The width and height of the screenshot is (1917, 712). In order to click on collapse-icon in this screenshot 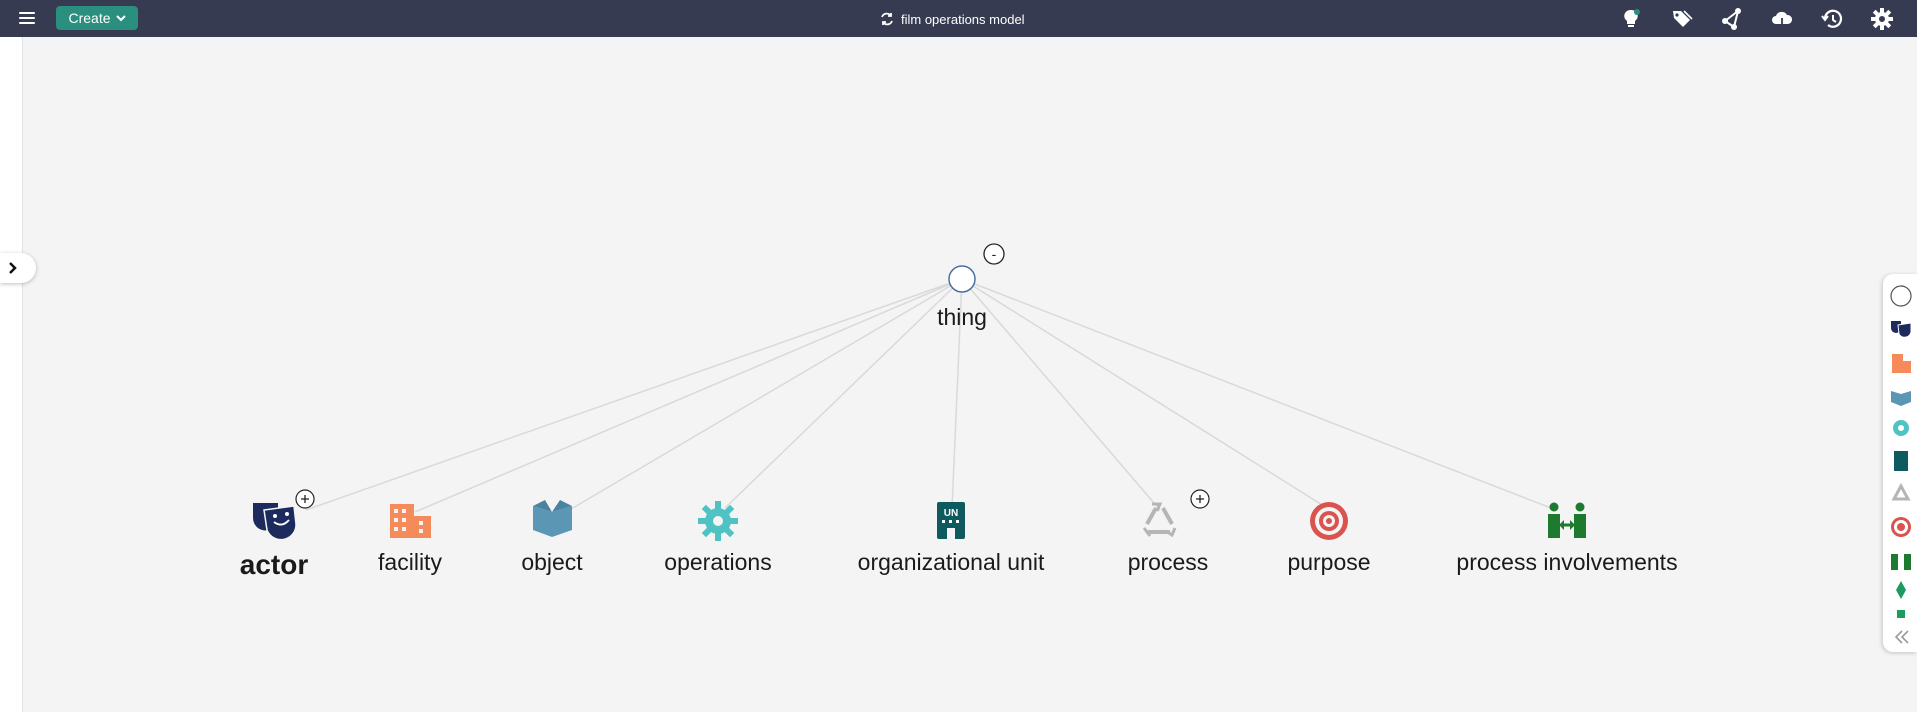, I will do `click(1901, 637)`.